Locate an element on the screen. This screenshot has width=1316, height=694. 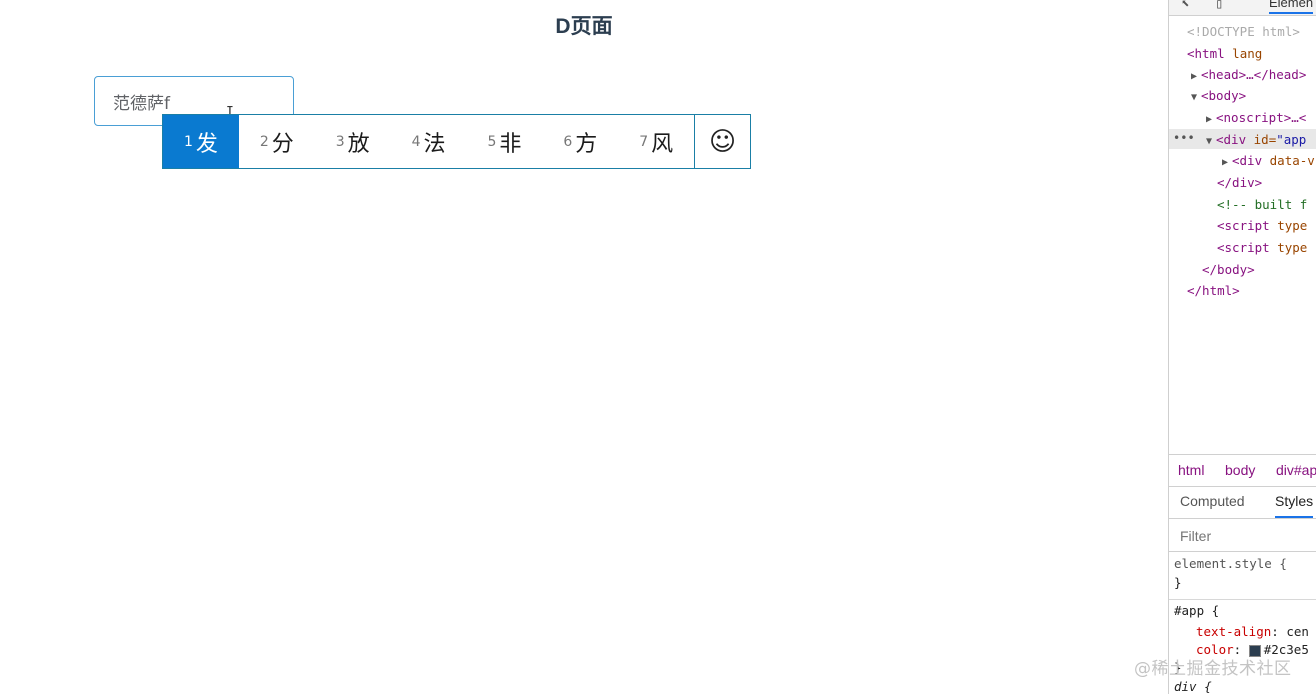
candidate-number: 4 is located at coordinates (416, 141).